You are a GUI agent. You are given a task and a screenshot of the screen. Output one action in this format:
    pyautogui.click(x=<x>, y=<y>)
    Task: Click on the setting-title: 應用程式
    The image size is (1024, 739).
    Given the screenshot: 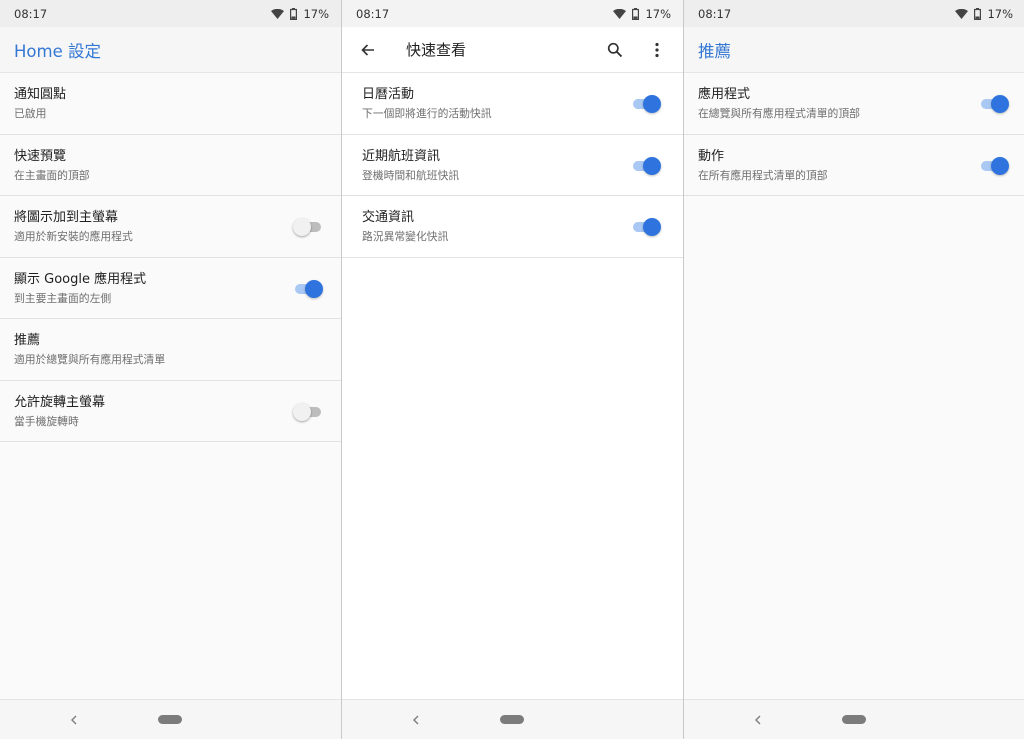 What is the action you would take?
    pyautogui.click(x=724, y=94)
    